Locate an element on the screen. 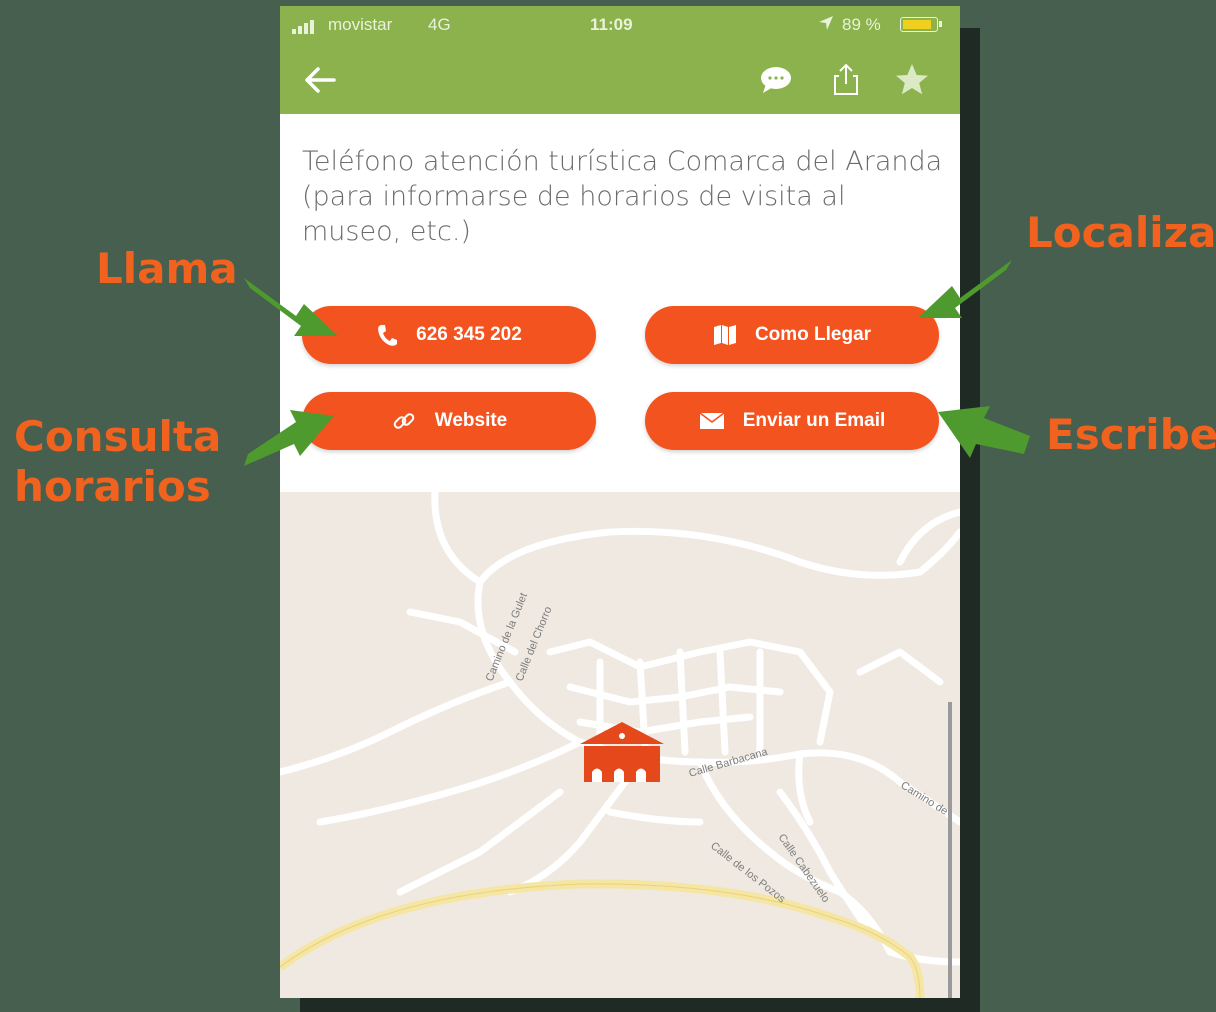 Image resolution: width=1216 pixels, height=1012 pixels. location-arrow-icon is located at coordinates (826, 23).